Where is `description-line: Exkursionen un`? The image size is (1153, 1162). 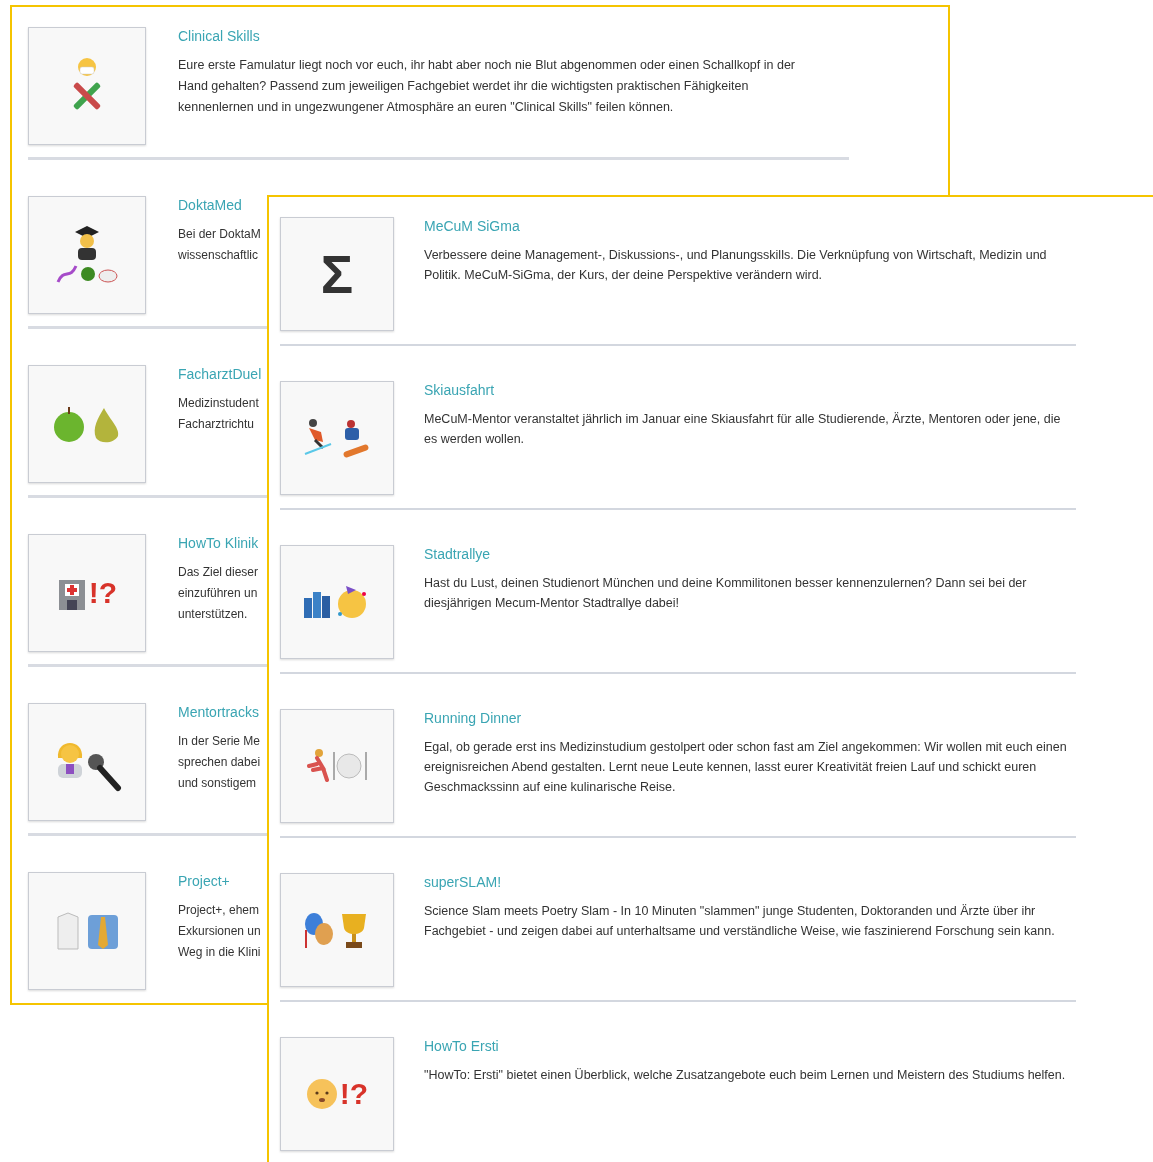
description-line: Exkursionen un is located at coordinates (219, 931).